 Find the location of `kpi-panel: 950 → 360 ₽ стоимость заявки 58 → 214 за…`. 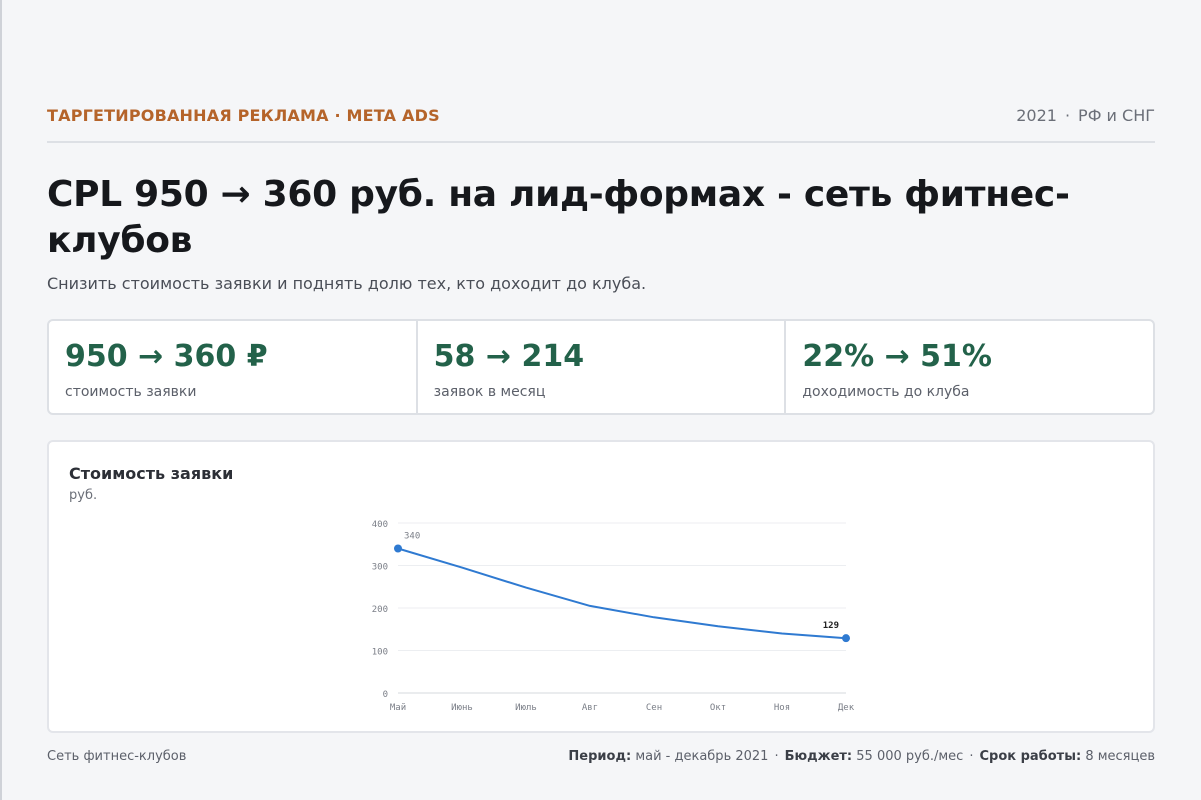

kpi-panel: 950 → 360 ₽ стоимость заявки 58 → 214 за… is located at coordinates (601, 367).